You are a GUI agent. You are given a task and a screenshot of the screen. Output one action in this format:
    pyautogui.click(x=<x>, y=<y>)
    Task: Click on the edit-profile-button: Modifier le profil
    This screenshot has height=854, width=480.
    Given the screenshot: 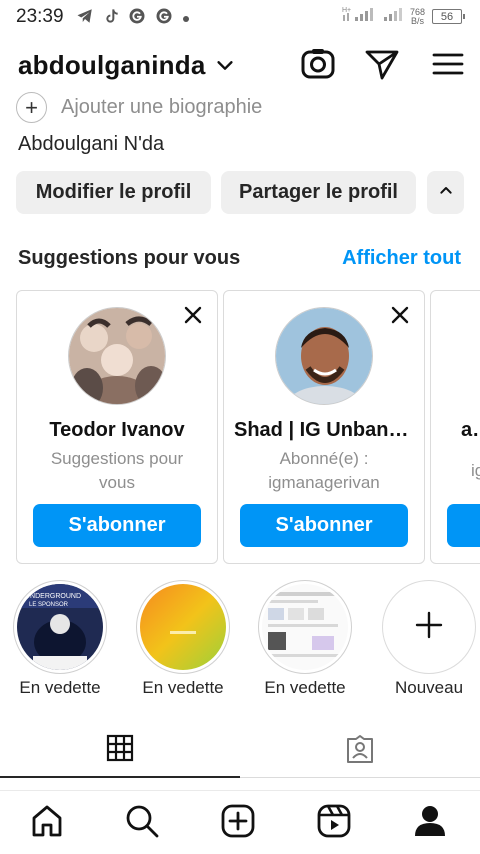 What is the action you would take?
    pyautogui.click(x=113, y=192)
    